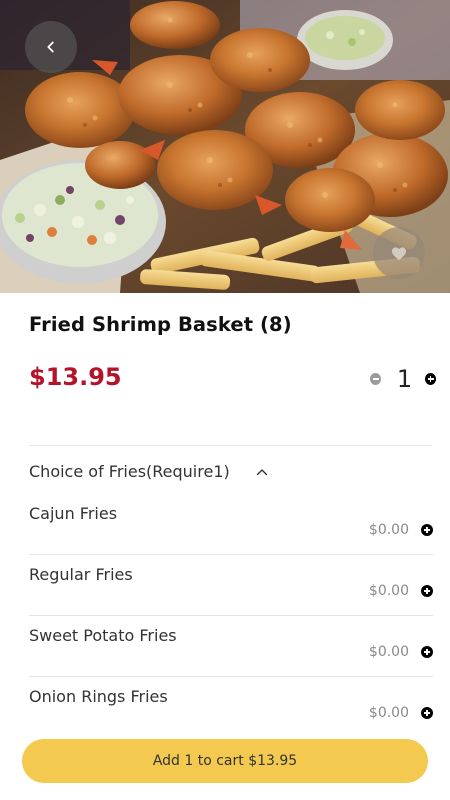 The image size is (450, 800). What do you see at coordinates (404, 379) in the screenshot?
I see `quantity-value: 1` at bounding box center [404, 379].